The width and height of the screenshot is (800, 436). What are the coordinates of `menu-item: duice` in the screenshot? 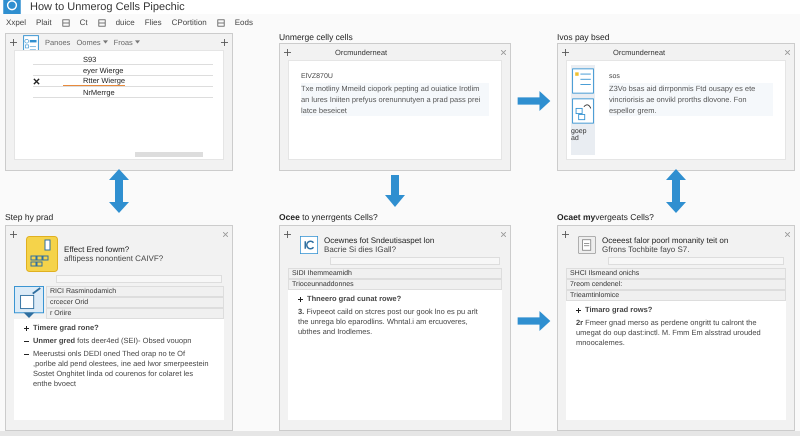 It's located at (125, 22).